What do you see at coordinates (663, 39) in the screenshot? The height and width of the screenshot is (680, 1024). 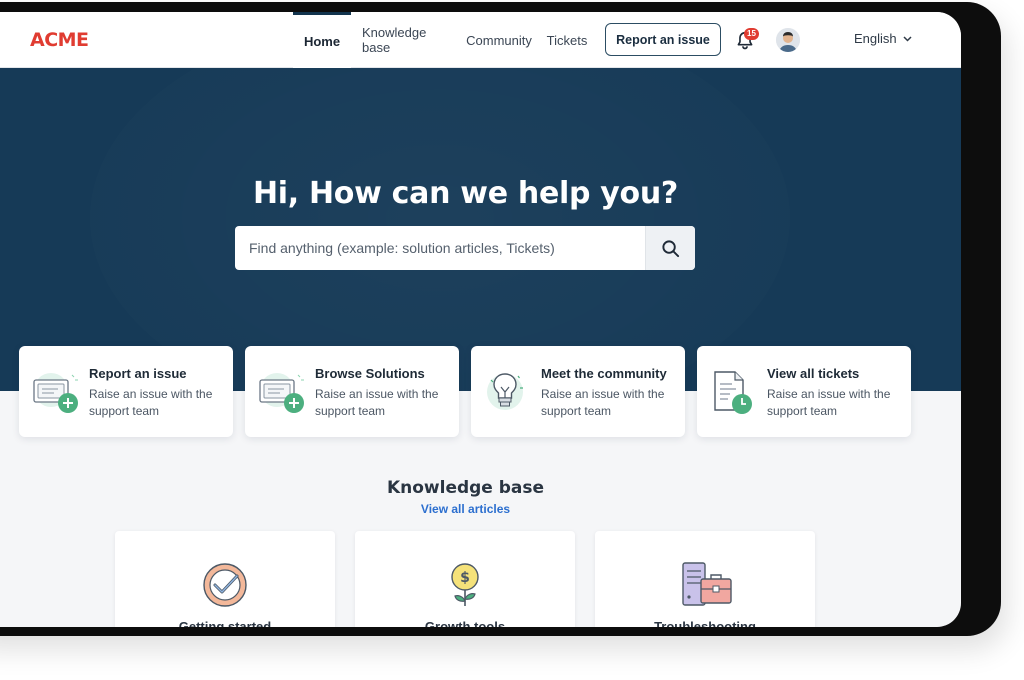 I see `report-issue-button: Report an issue` at bounding box center [663, 39].